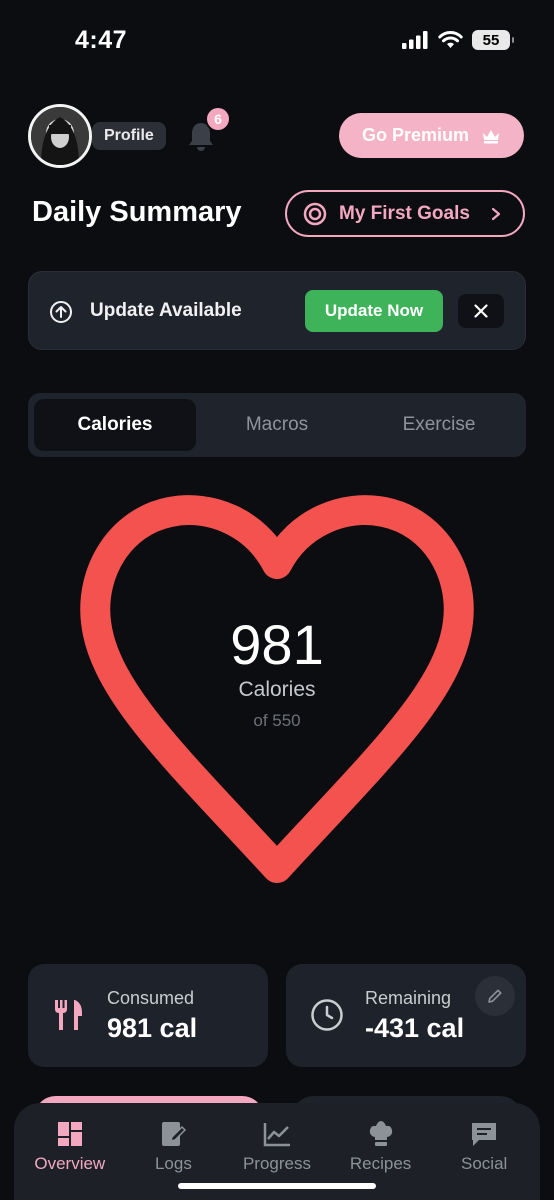 The image size is (554, 1200). Describe the element at coordinates (277, 310) in the screenshot. I see `update-banner: Update Available Update Now` at that location.